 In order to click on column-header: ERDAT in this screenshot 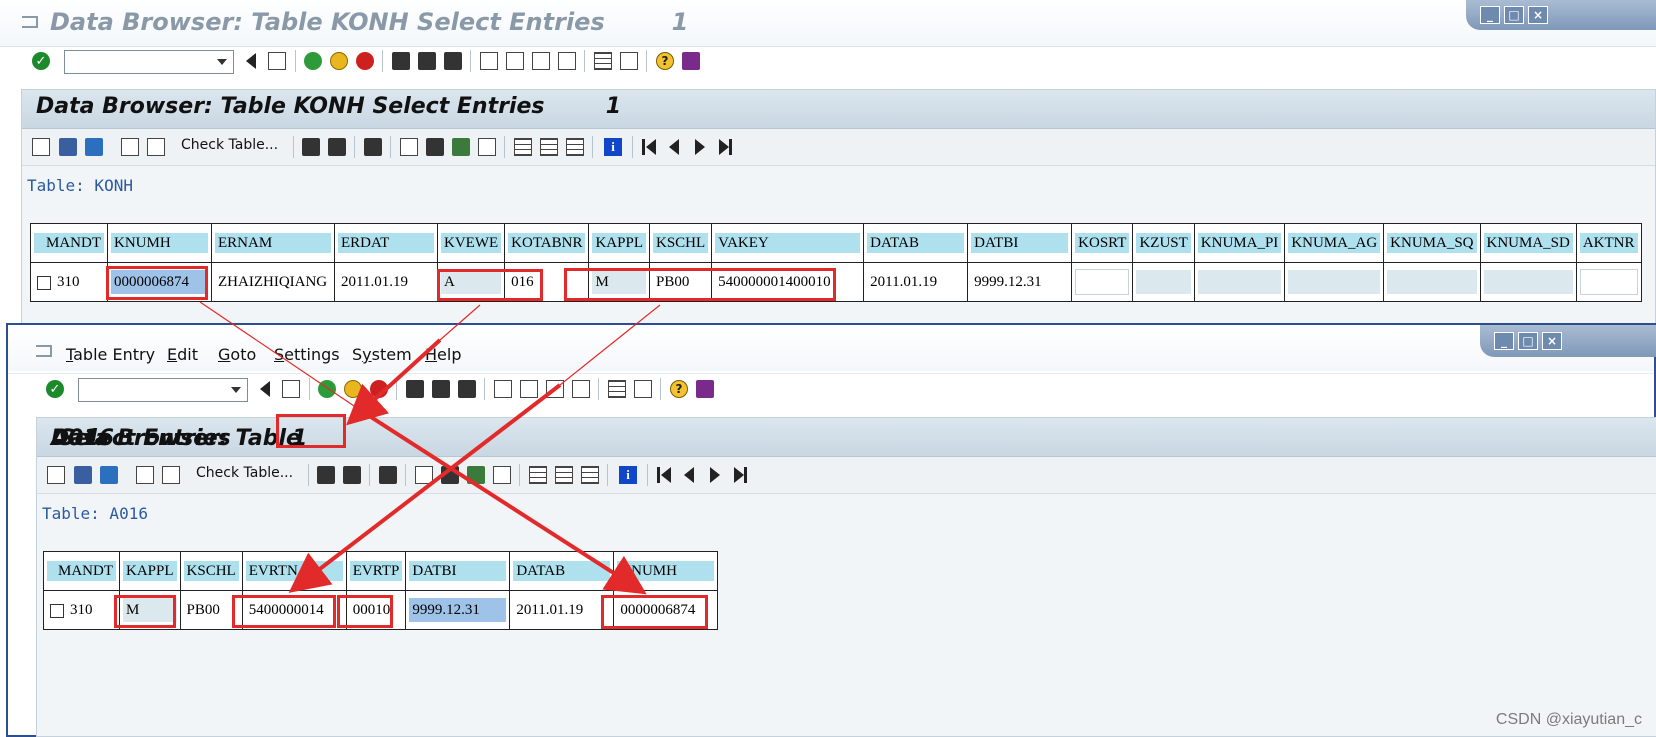, I will do `click(386, 243)`.